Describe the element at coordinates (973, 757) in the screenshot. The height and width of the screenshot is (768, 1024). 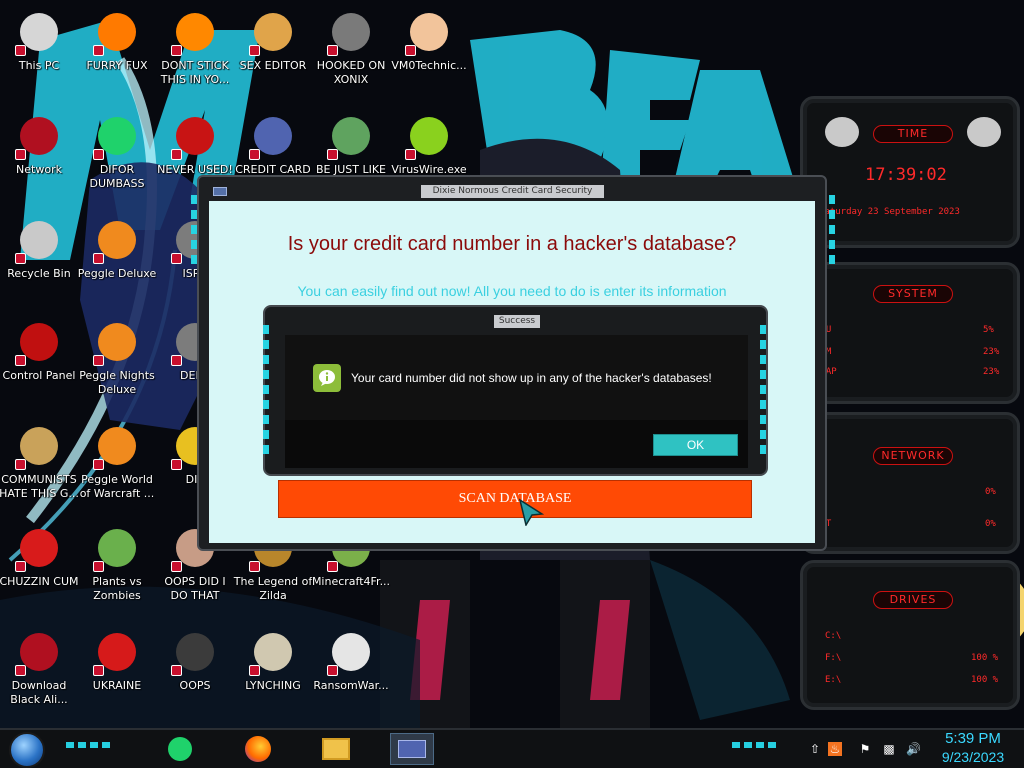
I see `clock-date: 9/23/2023` at that location.